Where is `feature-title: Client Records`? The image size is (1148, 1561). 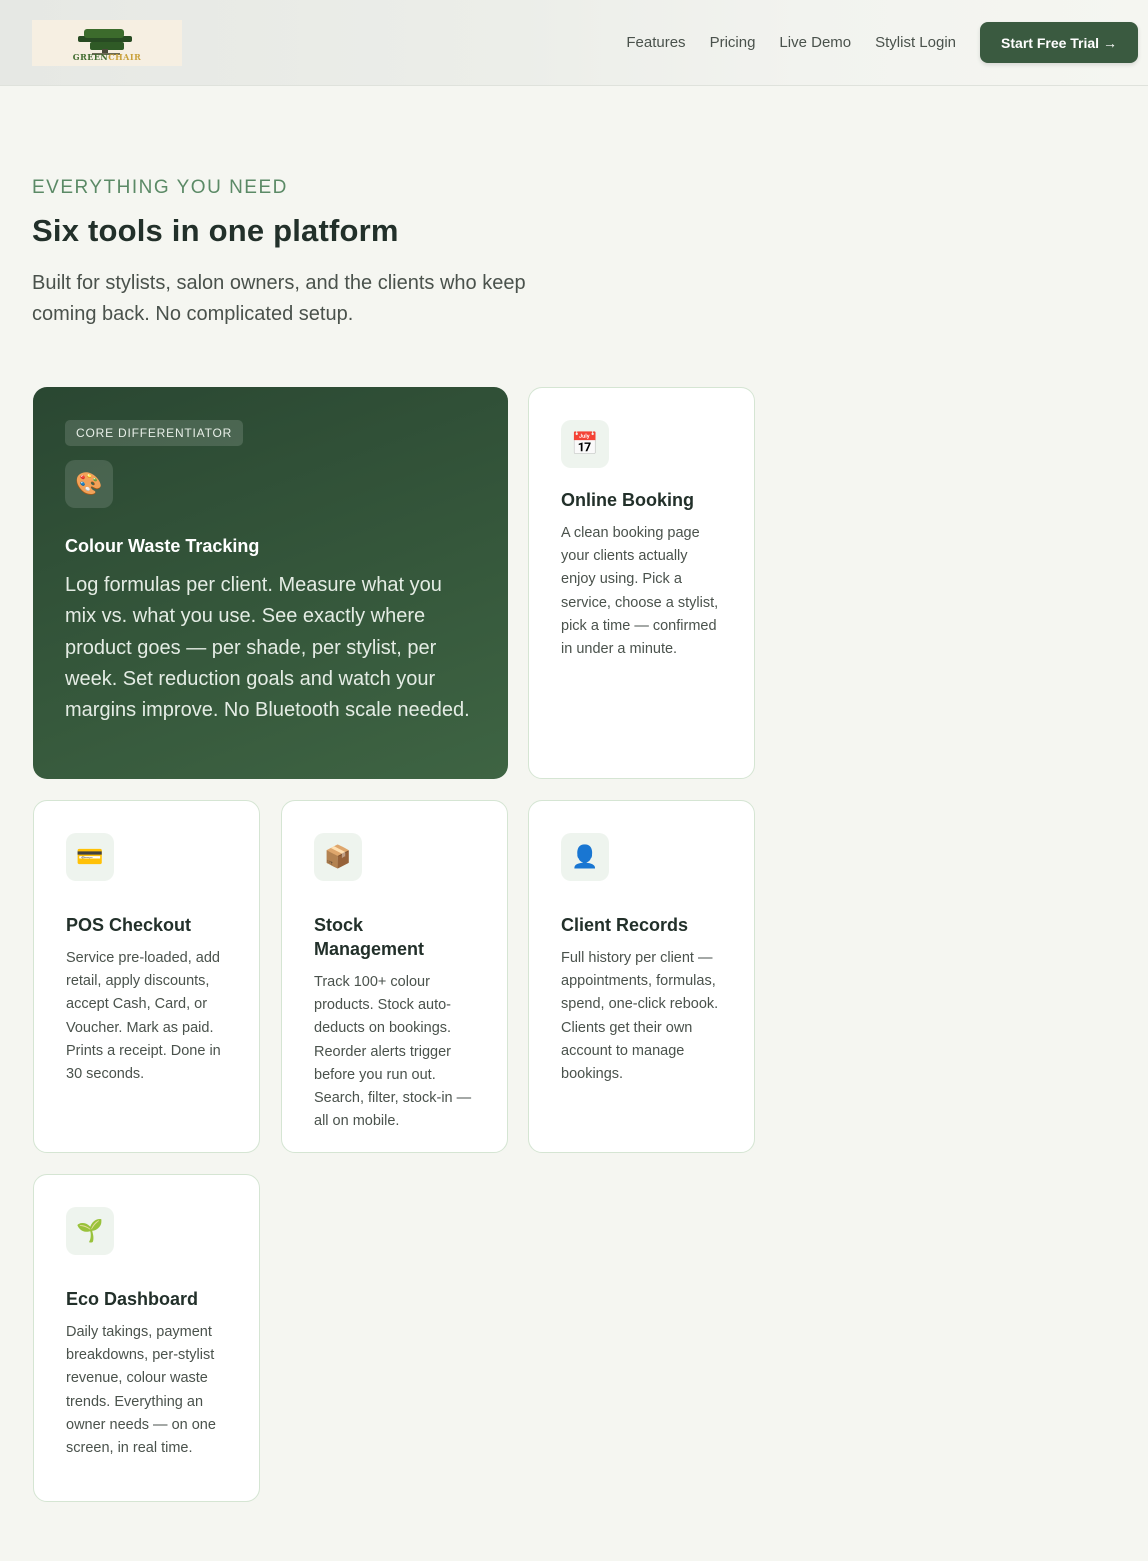 feature-title: Client Records is located at coordinates (625, 925).